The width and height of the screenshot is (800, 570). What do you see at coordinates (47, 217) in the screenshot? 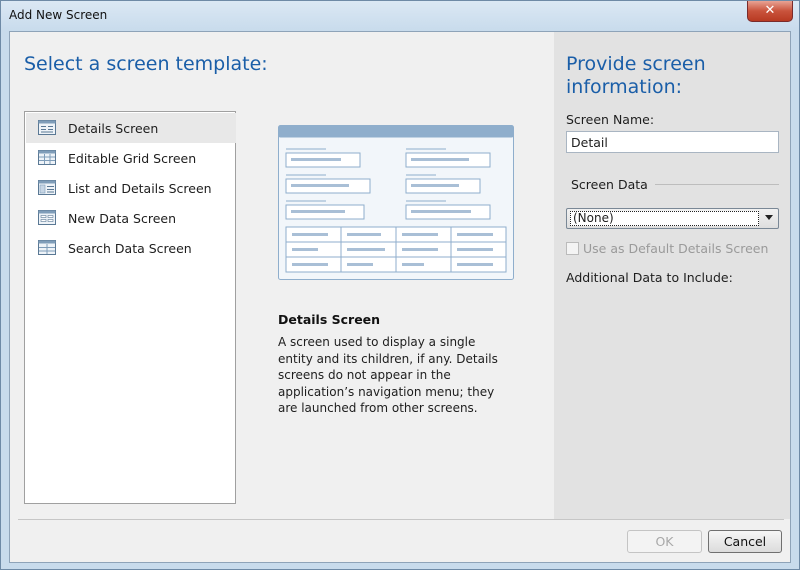
I see `new-data-screen-icon` at bounding box center [47, 217].